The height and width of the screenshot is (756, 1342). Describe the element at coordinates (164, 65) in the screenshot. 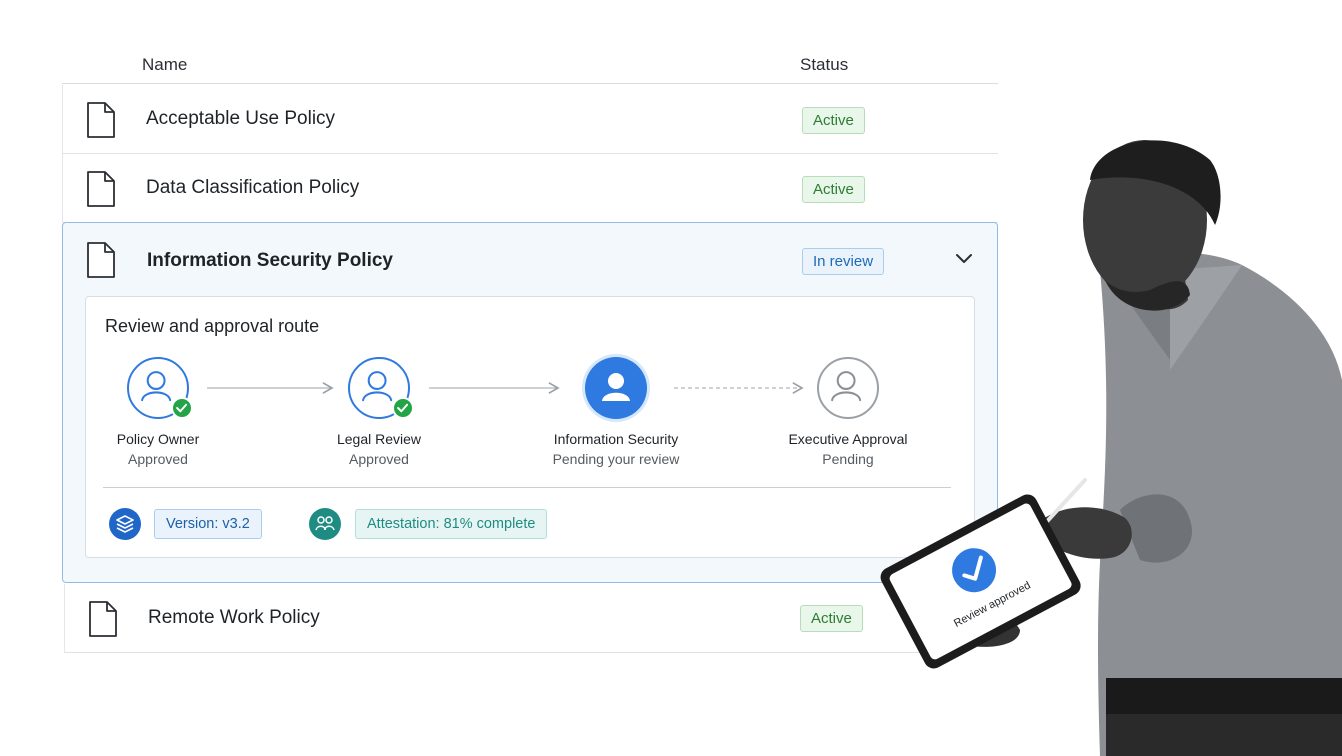

I see `column-header-name: Name` at that location.